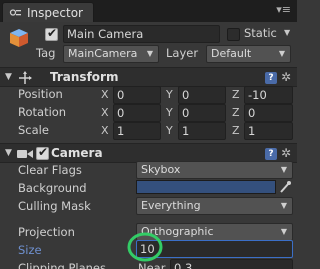 This screenshot has height=269, width=320. Describe the element at coordinates (214, 170) in the screenshot. I see `clear-flags-dropdown: Skybox ▼` at that location.